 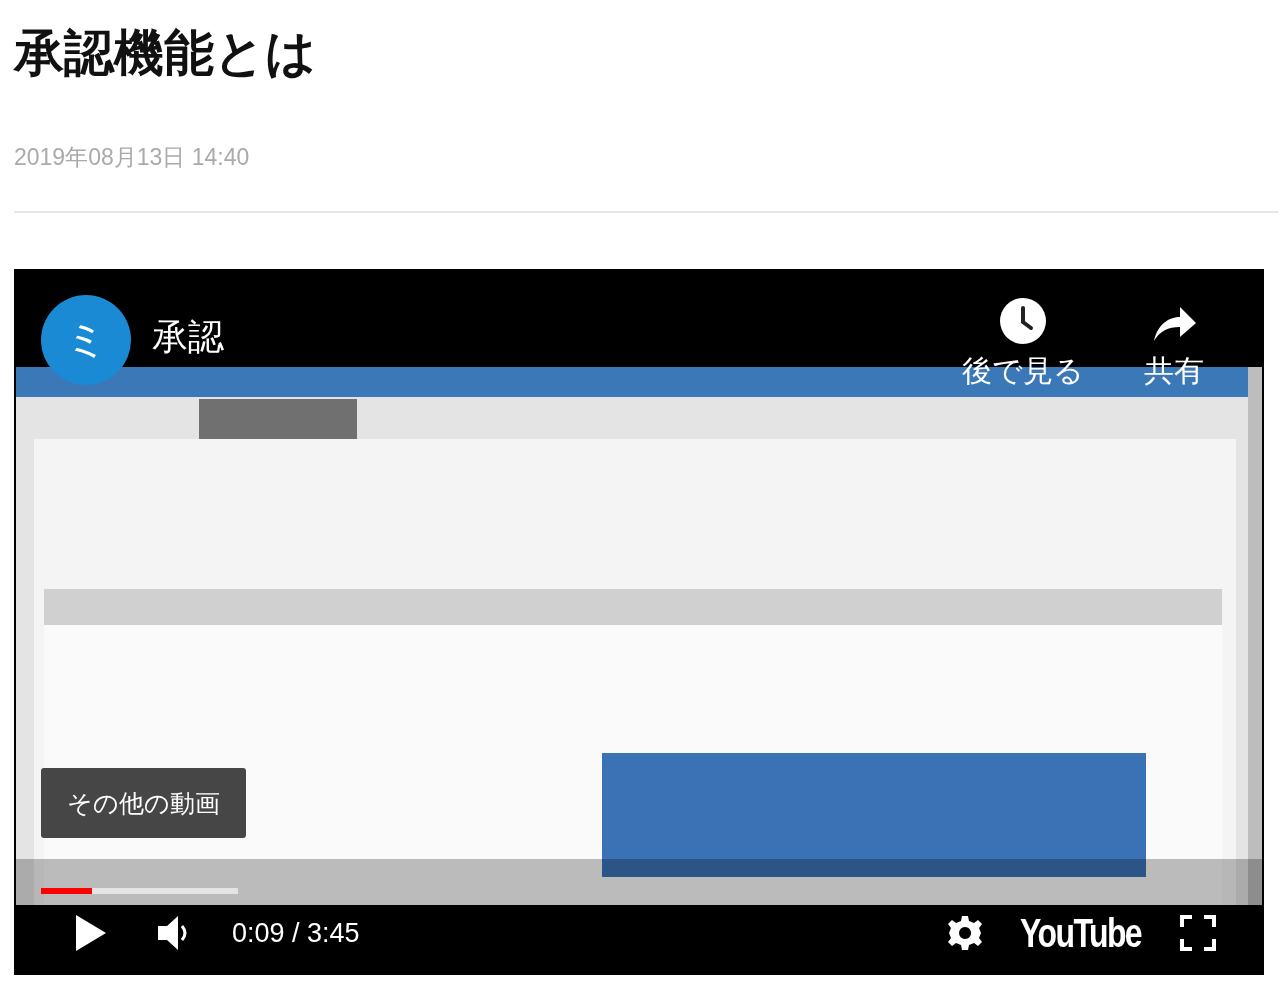 What do you see at coordinates (1023, 321) in the screenshot?
I see `clock-icon` at bounding box center [1023, 321].